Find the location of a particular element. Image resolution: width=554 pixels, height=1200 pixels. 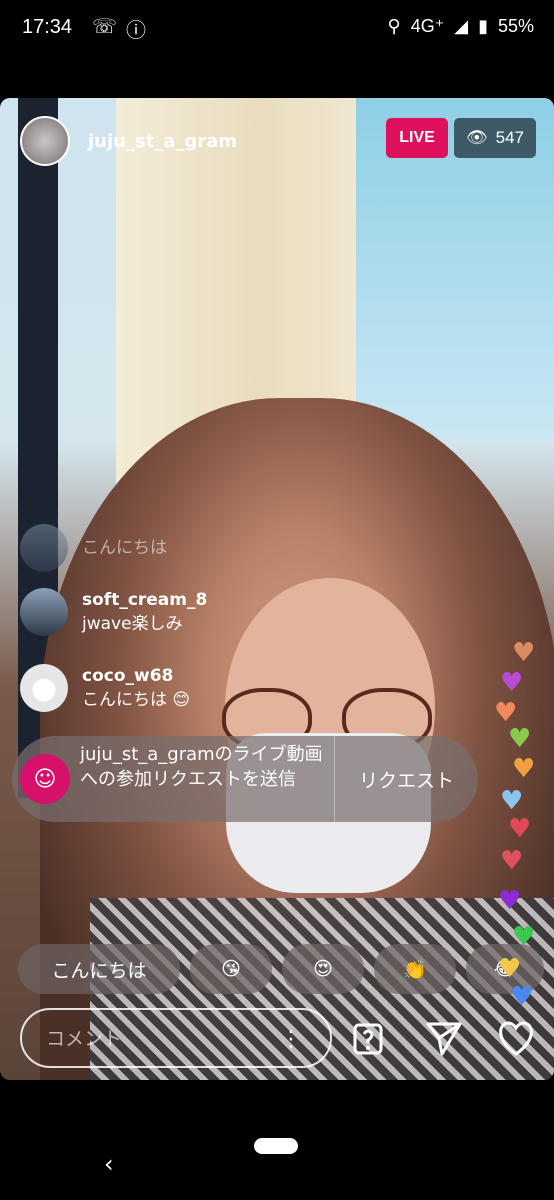

quick-reply-hello: こんにちは is located at coordinates (99, 969).